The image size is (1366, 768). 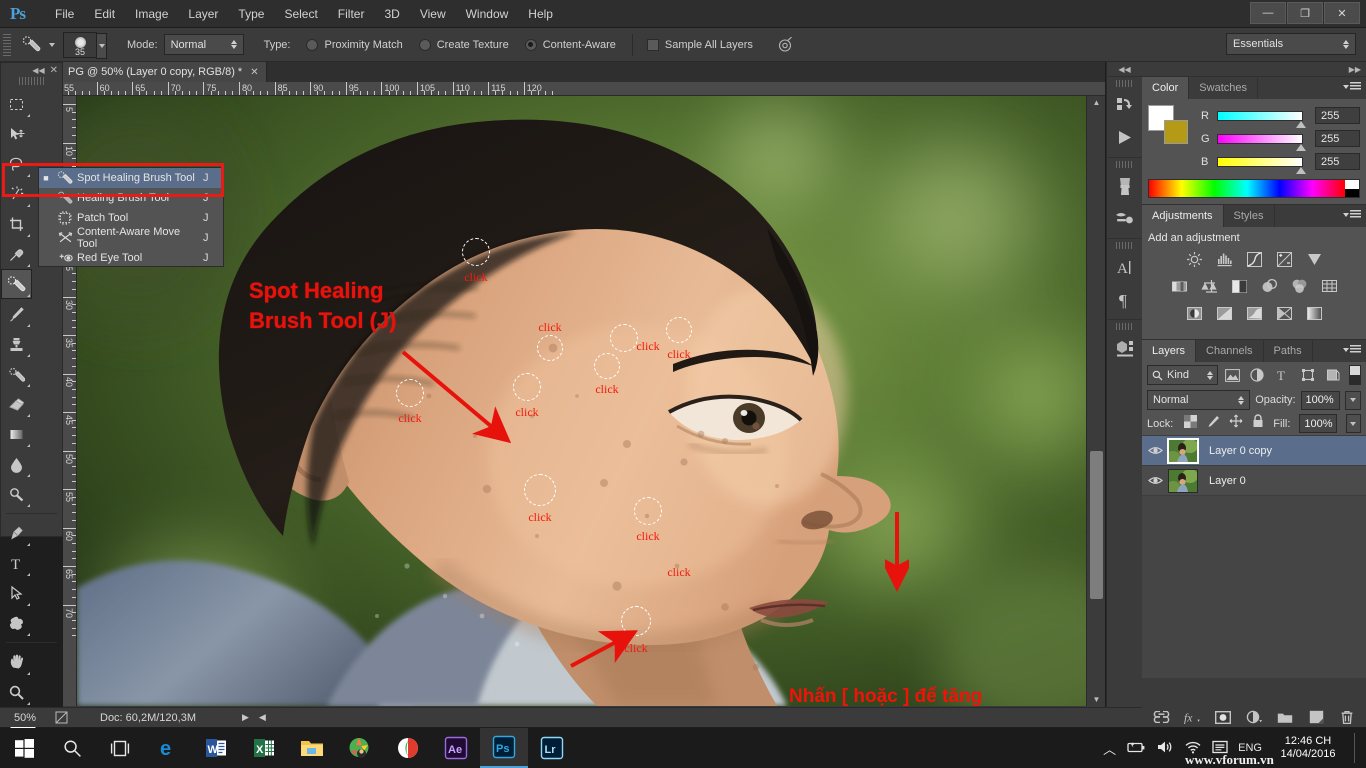 I want to click on flyout-item-healing-brush-tool: Healing Brush Tool J, so click(x=131, y=198).